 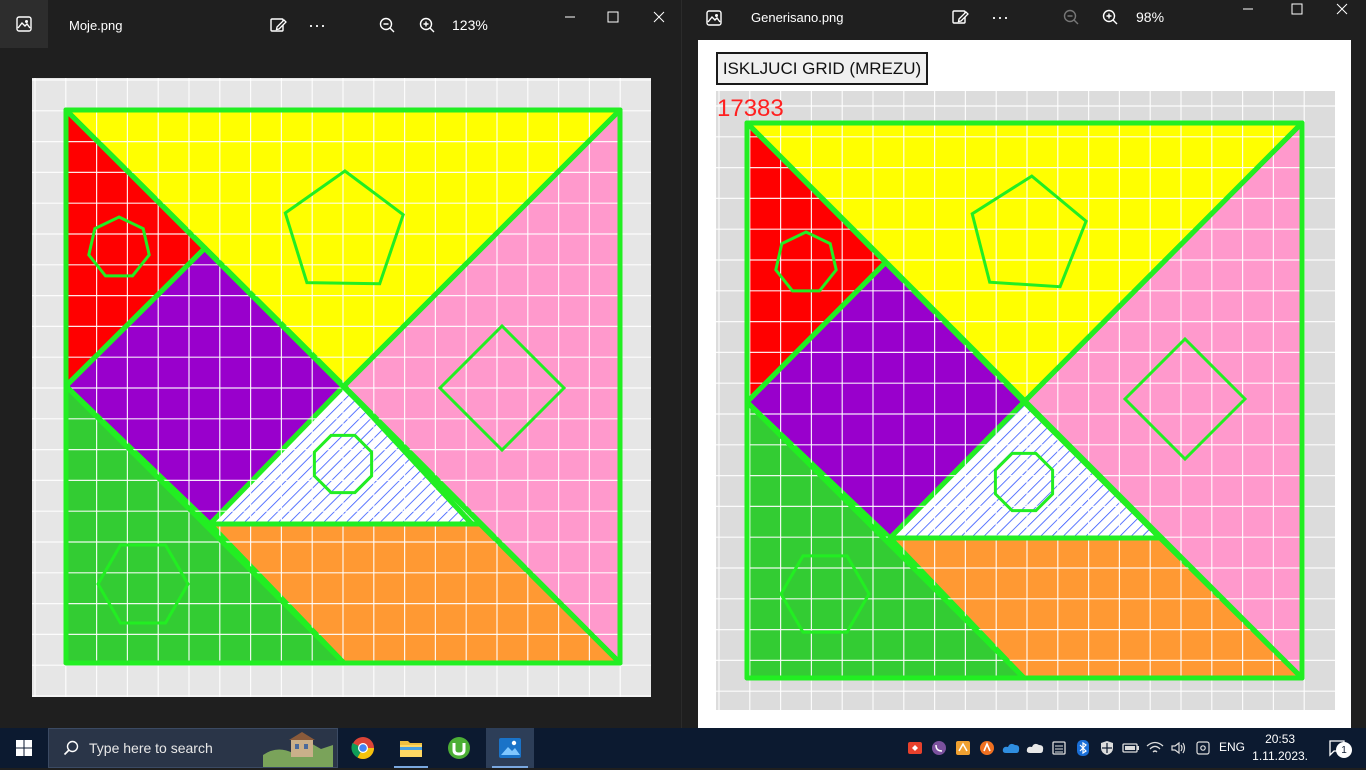 I want to click on anydesk-tray-icon, so click(x=915, y=748).